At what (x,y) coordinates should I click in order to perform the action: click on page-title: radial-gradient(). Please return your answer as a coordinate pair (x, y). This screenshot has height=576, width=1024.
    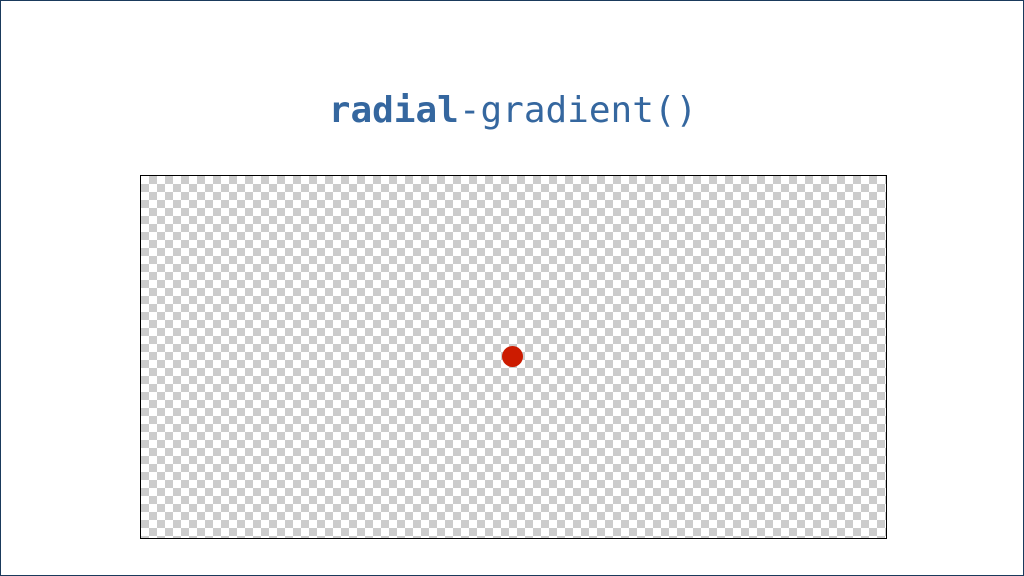
    Looking at the image, I should click on (512, 111).